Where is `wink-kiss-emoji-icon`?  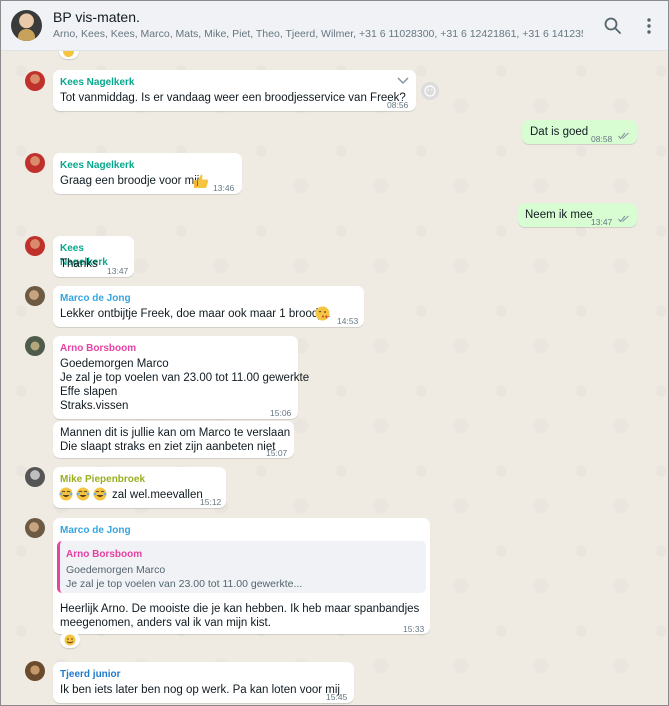
wink-kiss-emoji-icon is located at coordinates (322, 315).